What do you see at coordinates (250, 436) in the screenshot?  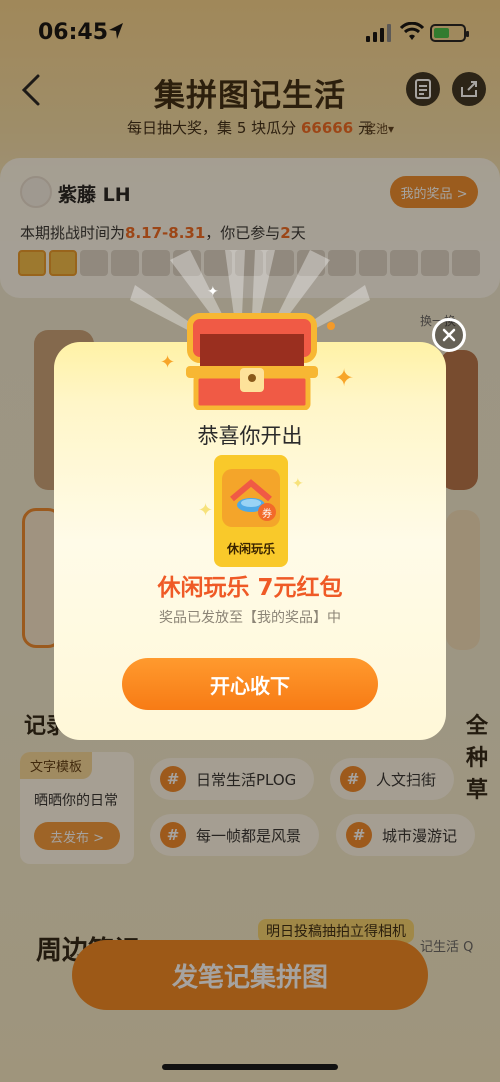 I see `modal-title: 恭喜你开出` at bounding box center [250, 436].